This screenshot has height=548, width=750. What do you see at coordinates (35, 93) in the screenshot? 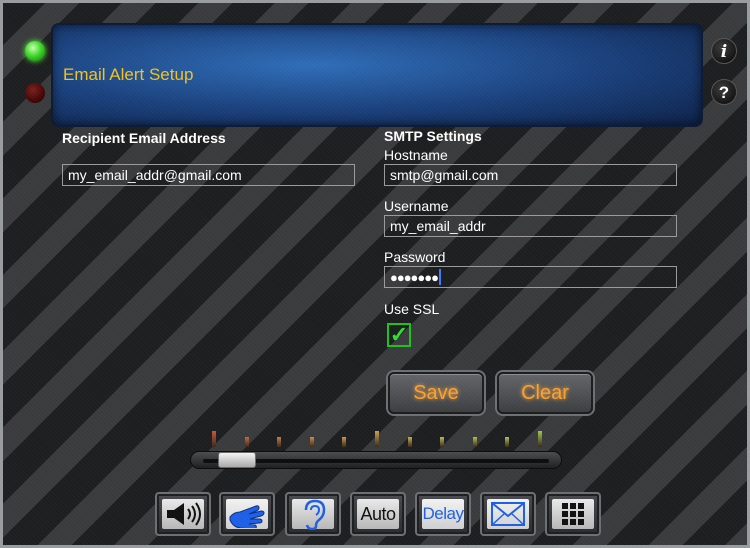
I see `status-led-red` at bounding box center [35, 93].